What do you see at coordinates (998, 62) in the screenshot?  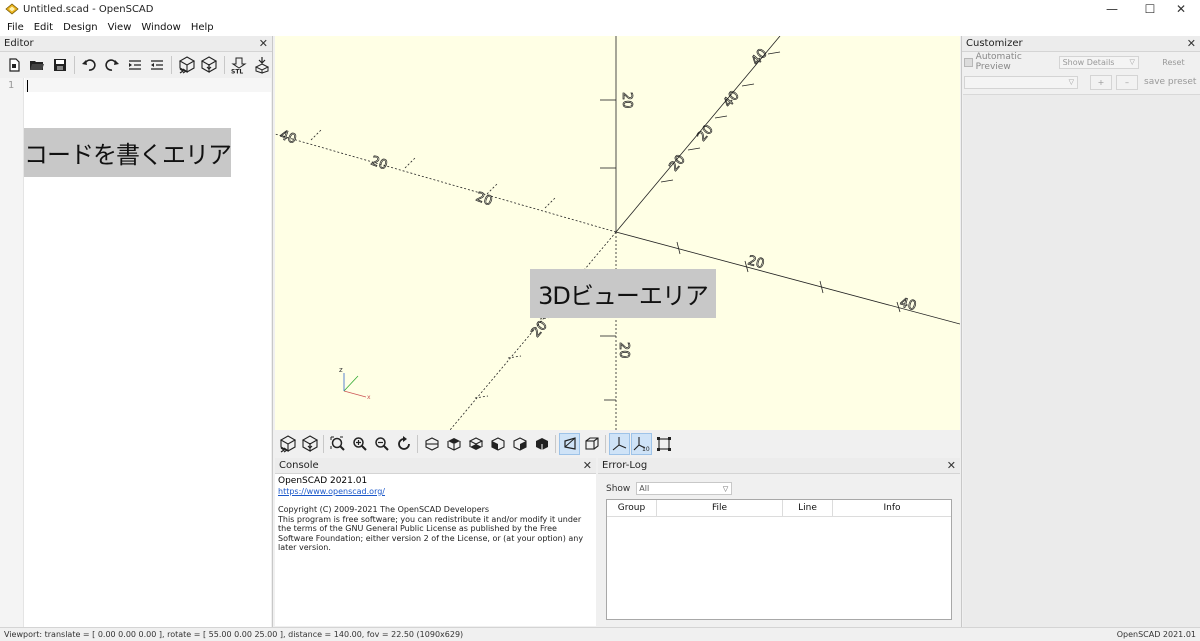 I see `automatic-preview-label: Automatic Preview` at bounding box center [998, 62].